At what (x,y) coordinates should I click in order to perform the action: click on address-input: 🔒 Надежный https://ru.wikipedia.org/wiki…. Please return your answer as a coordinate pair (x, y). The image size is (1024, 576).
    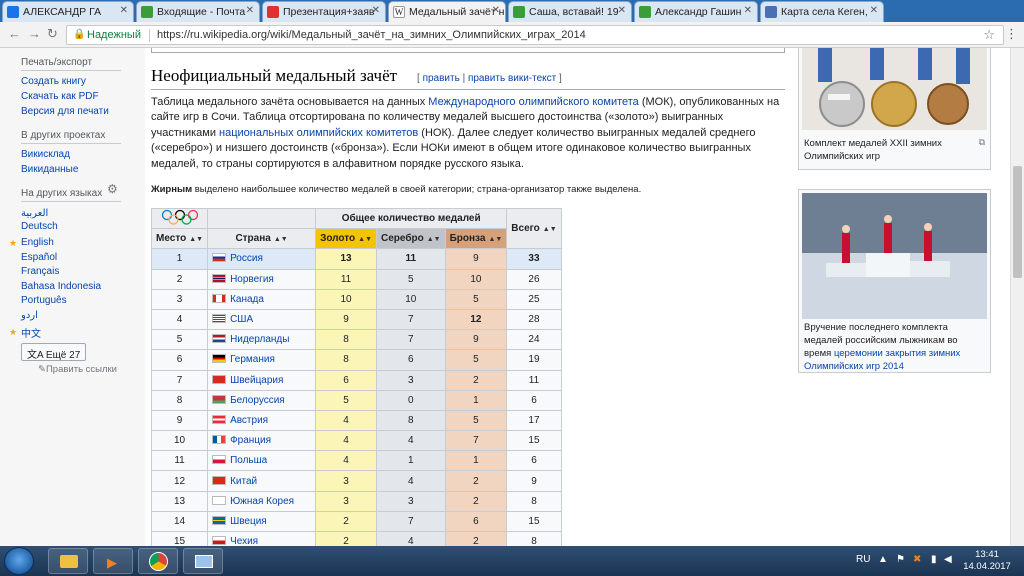
    Looking at the image, I should click on (535, 35).